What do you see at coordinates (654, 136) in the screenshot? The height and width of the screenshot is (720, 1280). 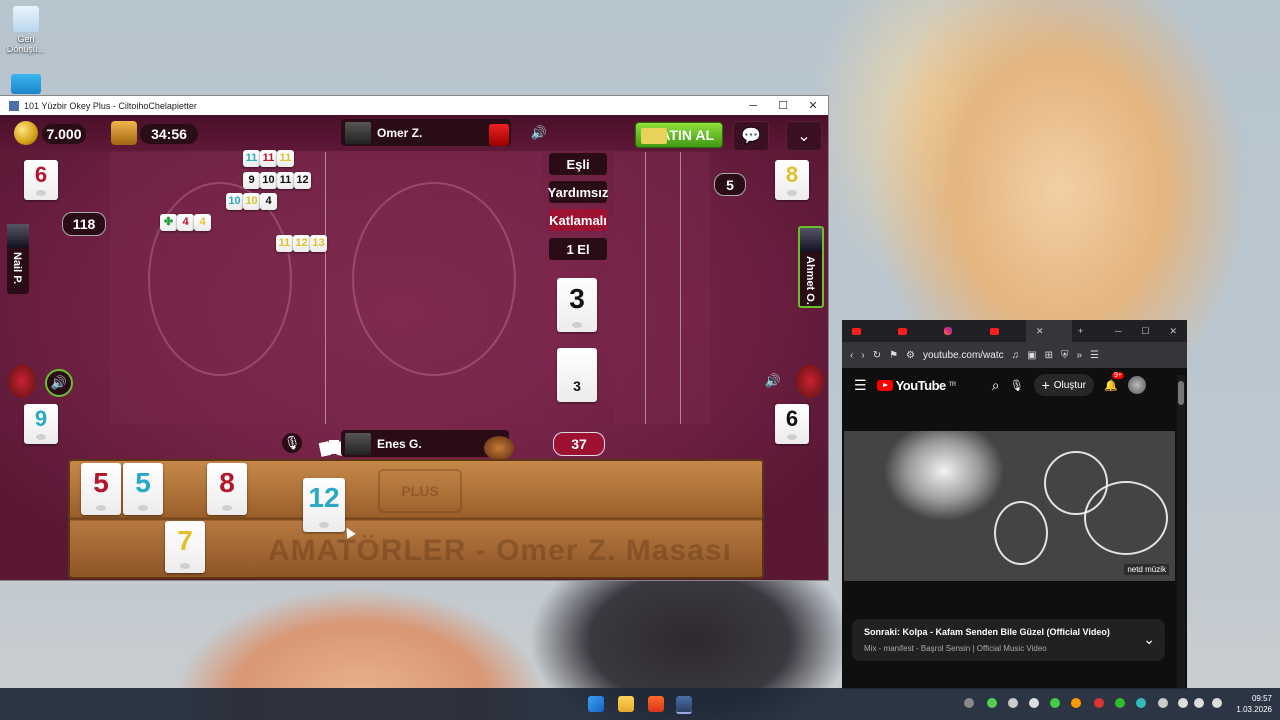 I see `money-icon` at bounding box center [654, 136].